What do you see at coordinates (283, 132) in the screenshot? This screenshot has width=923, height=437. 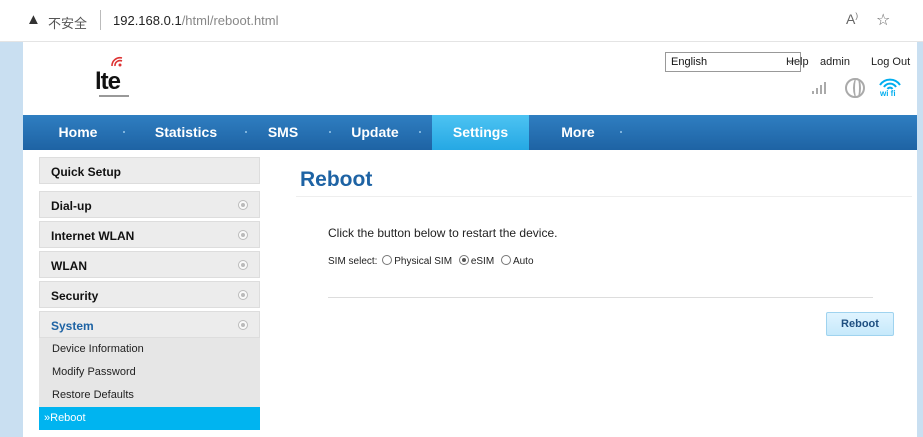 I see `nav-sms: SMS` at bounding box center [283, 132].